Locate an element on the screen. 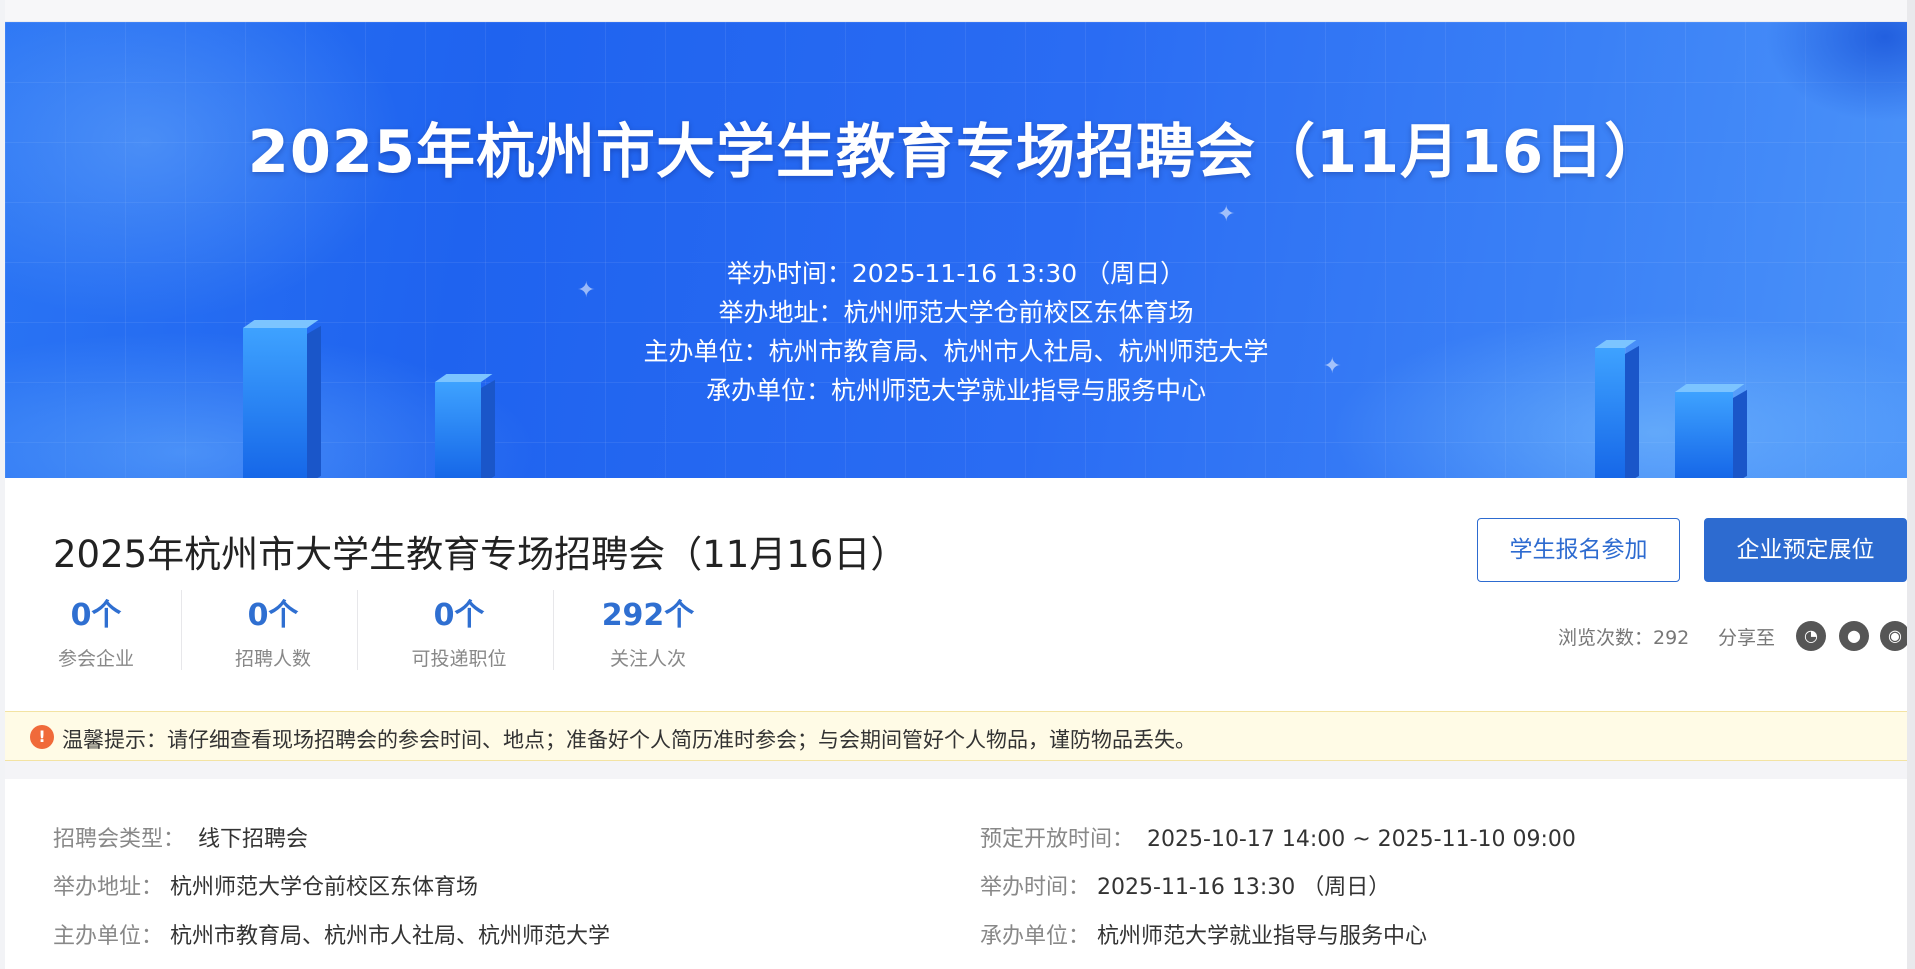 This screenshot has width=1915, height=969. detail-key: 预定开放时间： is located at coordinates (1057, 839).